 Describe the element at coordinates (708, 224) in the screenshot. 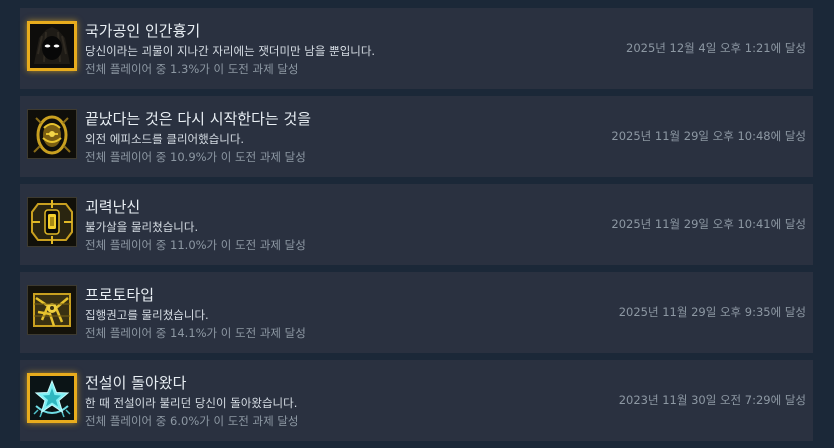

I see `achievement-unlock-date: 2025년 11월 29일 오후 10:41에 달성` at that location.